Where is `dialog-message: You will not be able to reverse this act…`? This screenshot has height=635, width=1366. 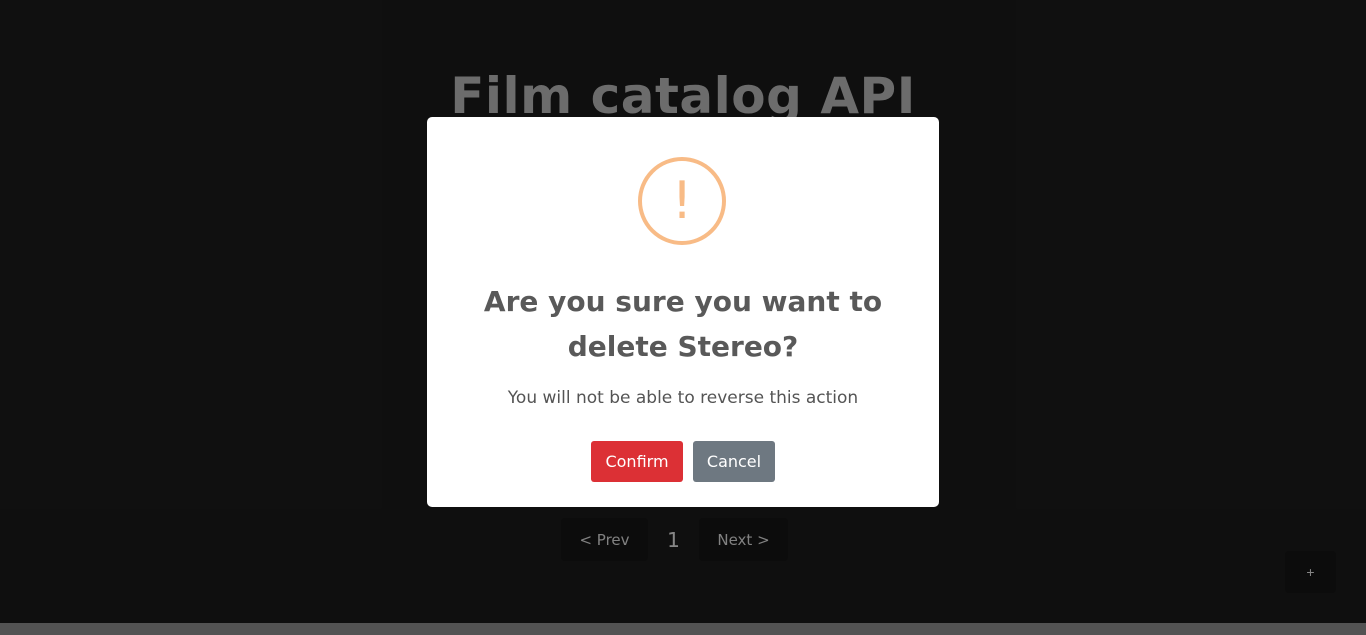
dialog-message: You will not be able to reverse this act… is located at coordinates (683, 398).